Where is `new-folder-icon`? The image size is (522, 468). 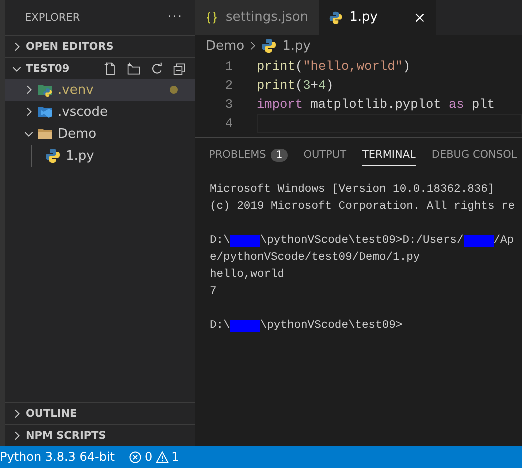 new-folder-icon is located at coordinates (134, 69).